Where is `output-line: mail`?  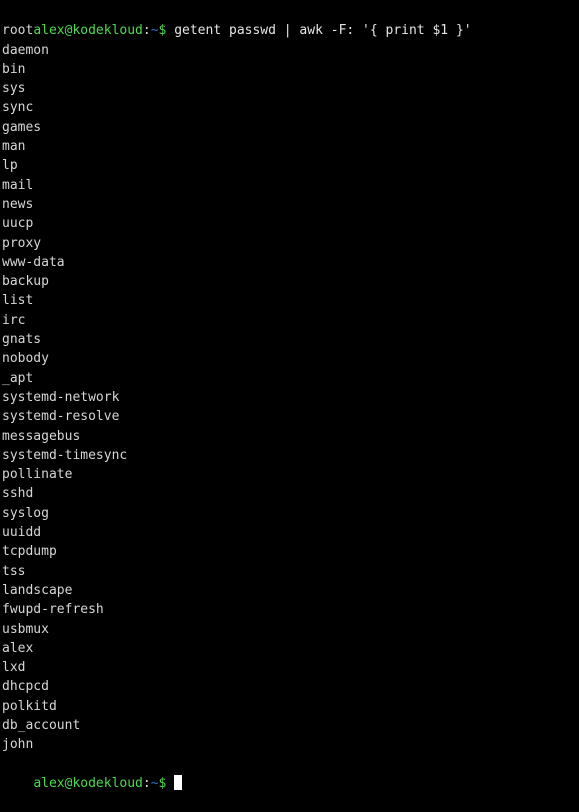
output-line: mail is located at coordinates (290, 185).